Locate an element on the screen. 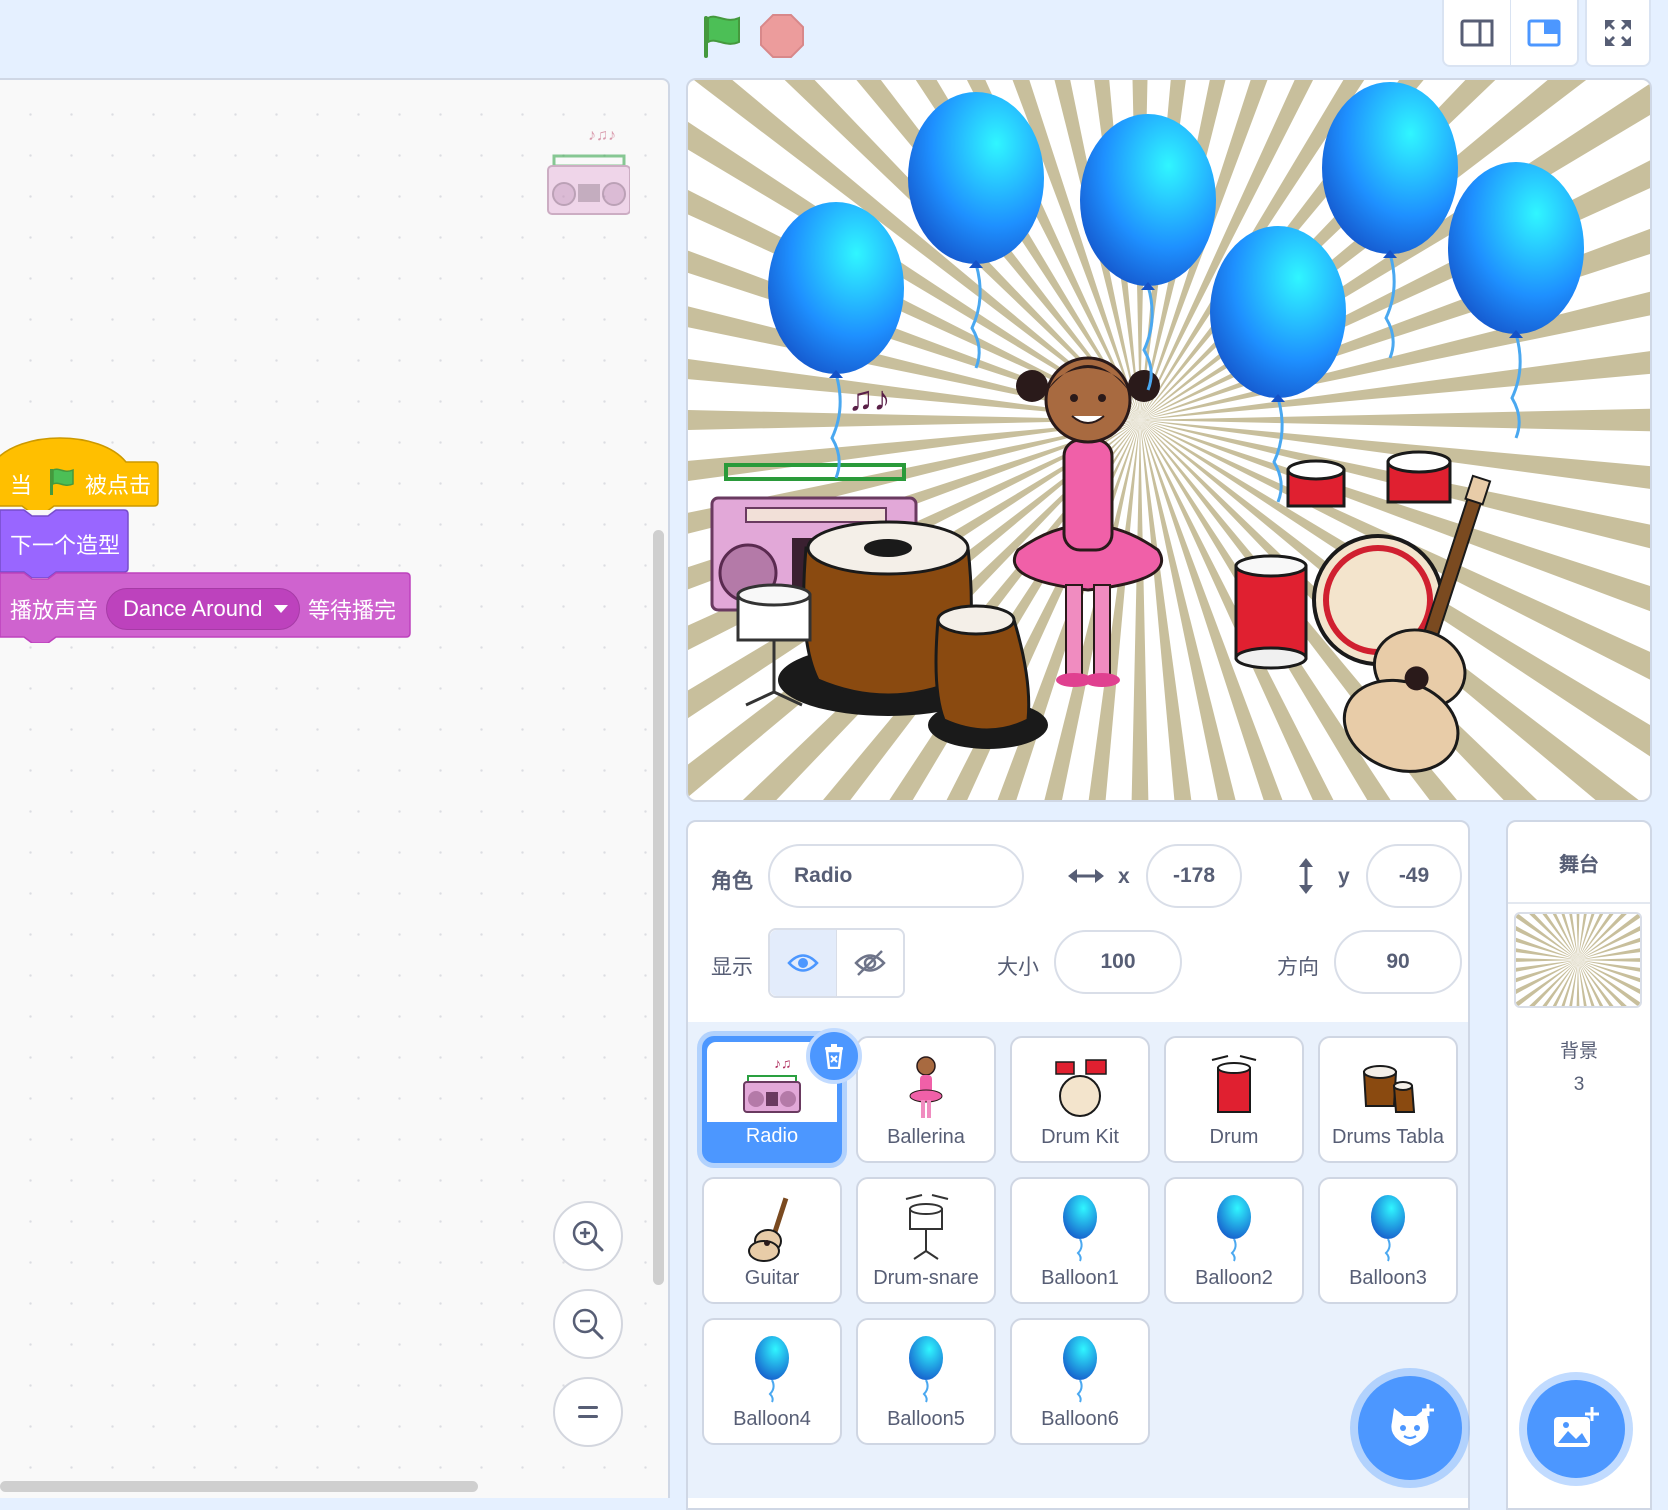 This screenshot has width=1668, height=1510. drum-sprite is located at coordinates (1271, 612).